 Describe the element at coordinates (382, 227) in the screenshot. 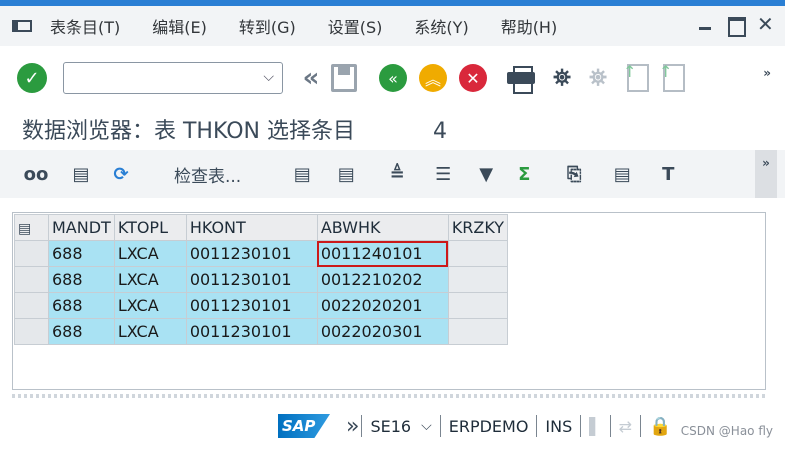

I see `column-header-abwhk: ABWHK` at that location.